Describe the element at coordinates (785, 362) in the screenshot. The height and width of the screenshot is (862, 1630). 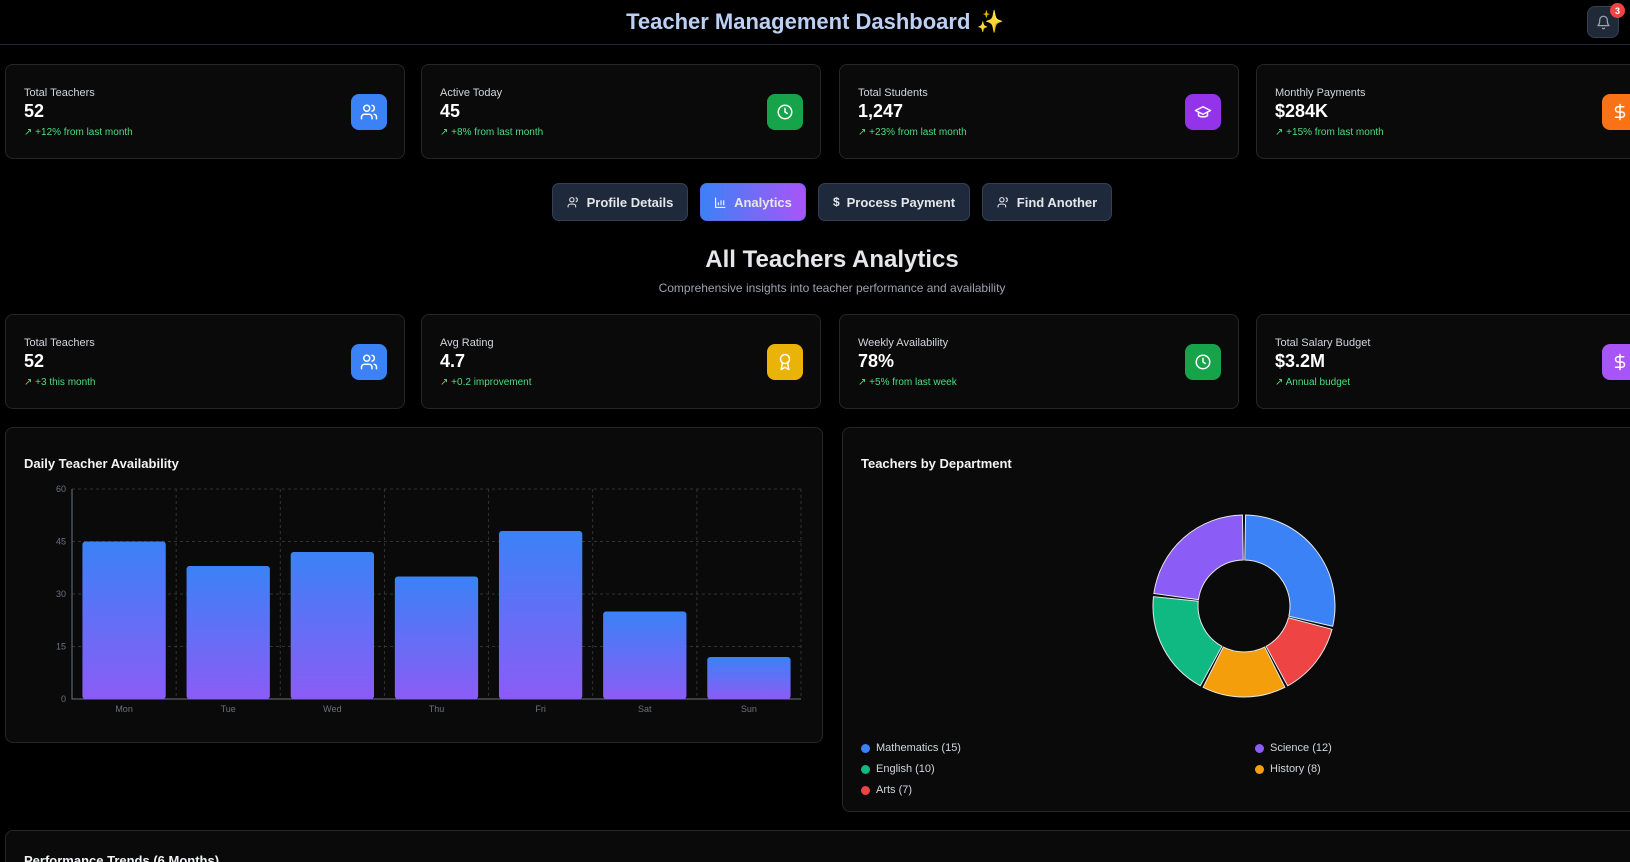
I see `award-icon` at that location.